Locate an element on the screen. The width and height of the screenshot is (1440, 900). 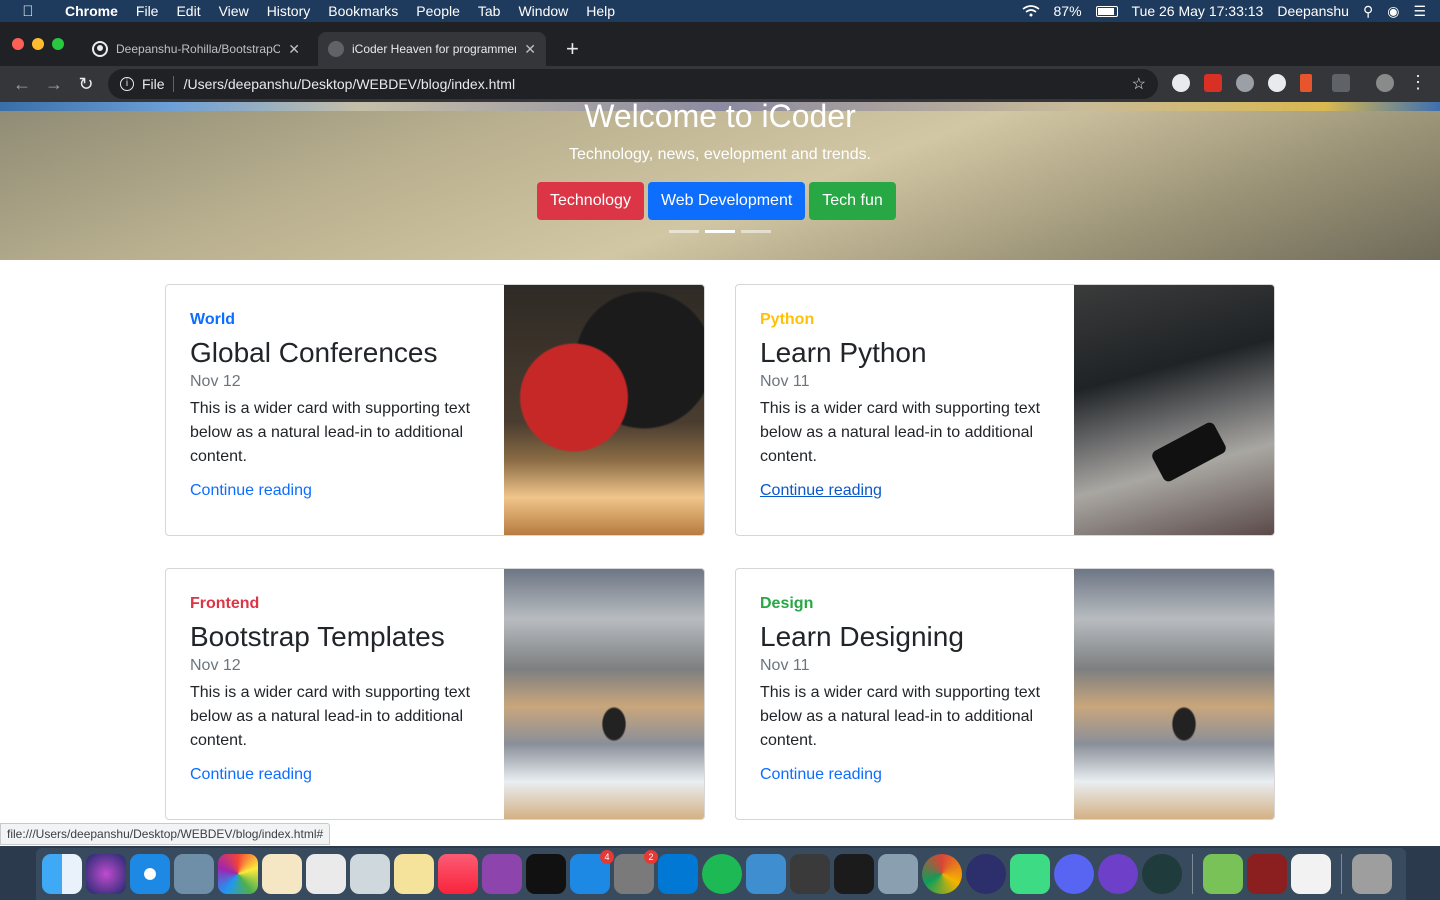
xcode-icon is located at coordinates (766, 874).